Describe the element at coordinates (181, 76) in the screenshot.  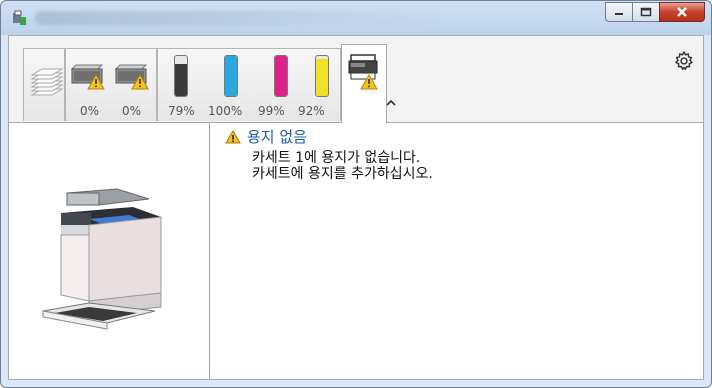
I see `toner-black` at that location.